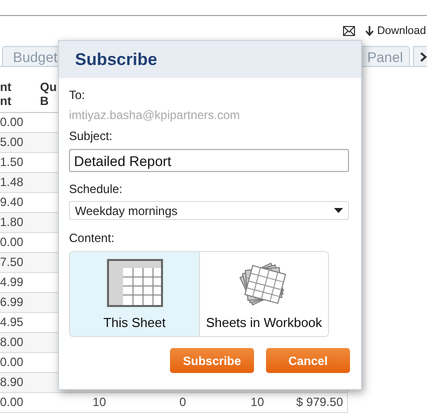  I want to click on table-cell-text: 4.95, so click(12, 322).